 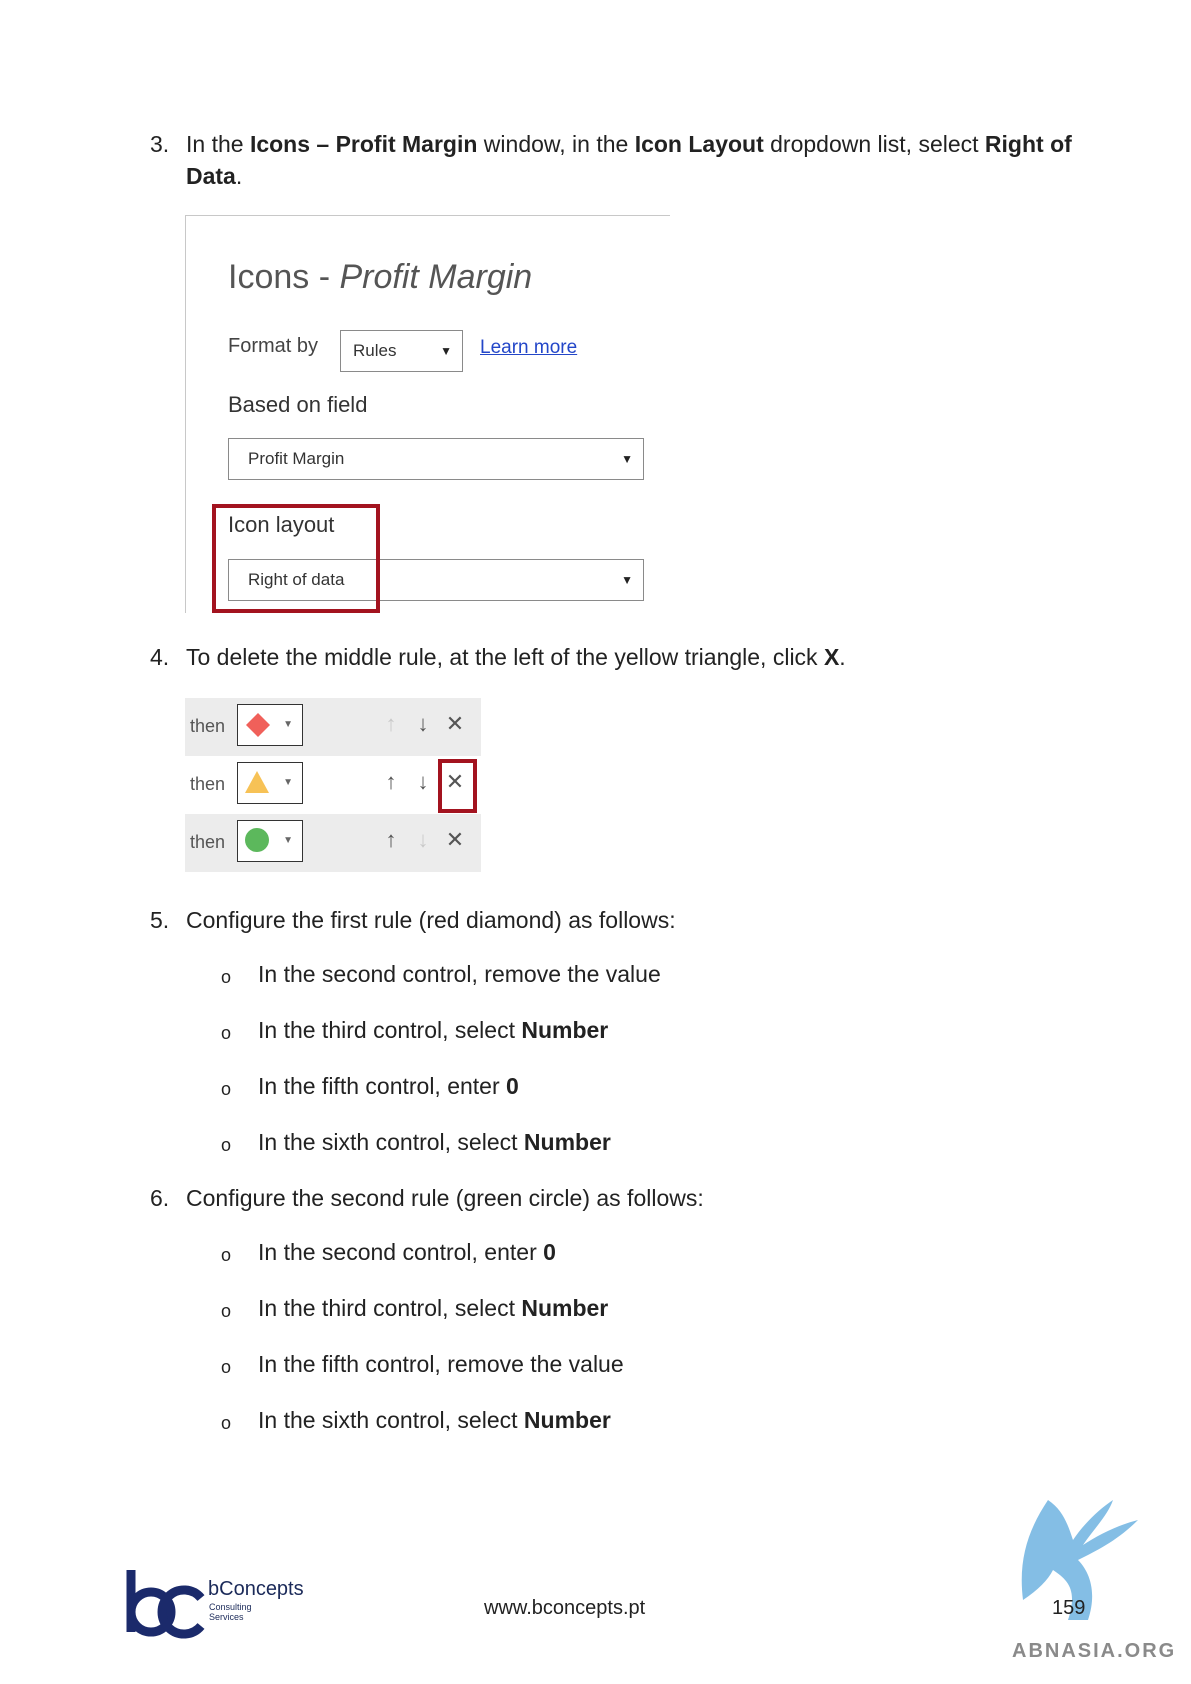 I want to click on based-on-field-label: Based on field, so click(x=298, y=404).